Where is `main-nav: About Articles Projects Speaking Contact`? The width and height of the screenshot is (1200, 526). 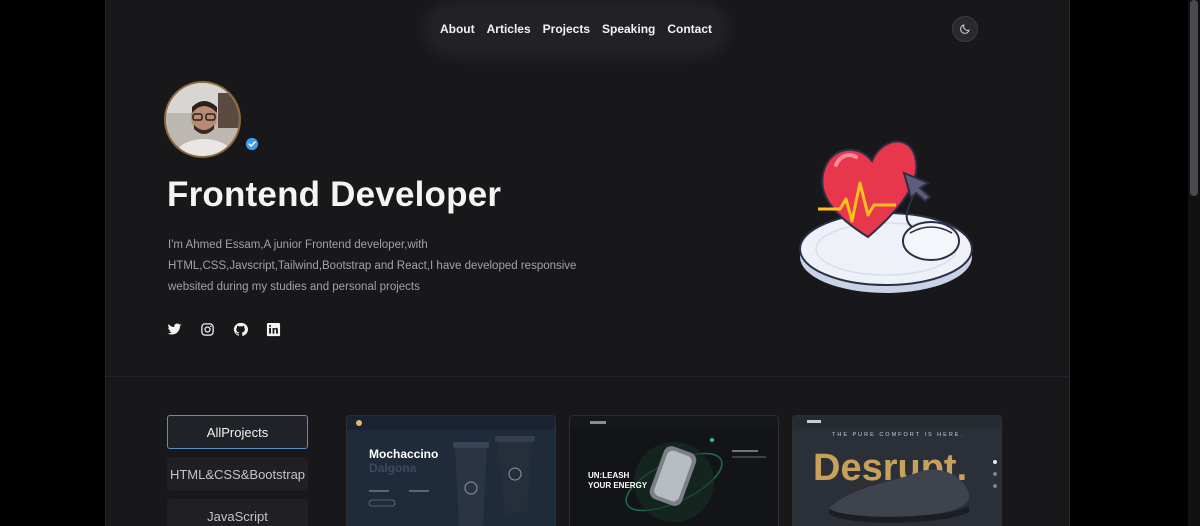 main-nav: About Articles Projects Speaking Contact is located at coordinates (576, 29).